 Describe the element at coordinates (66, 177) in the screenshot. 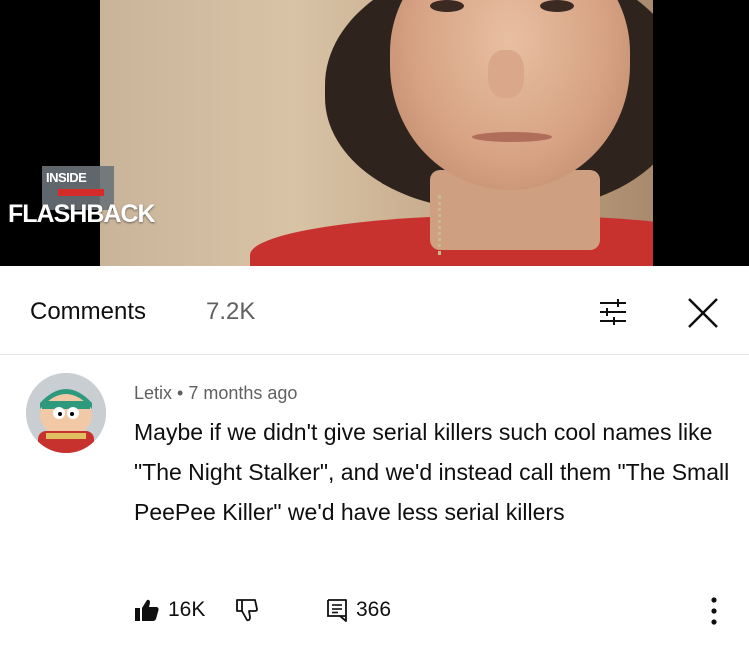

I see `badge-inside-text: INSIDE` at that location.